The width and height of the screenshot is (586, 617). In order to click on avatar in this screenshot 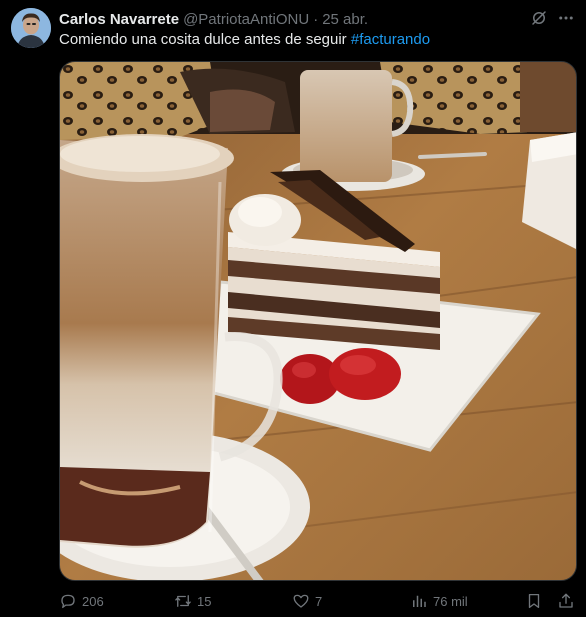, I will do `click(31, 28)`.